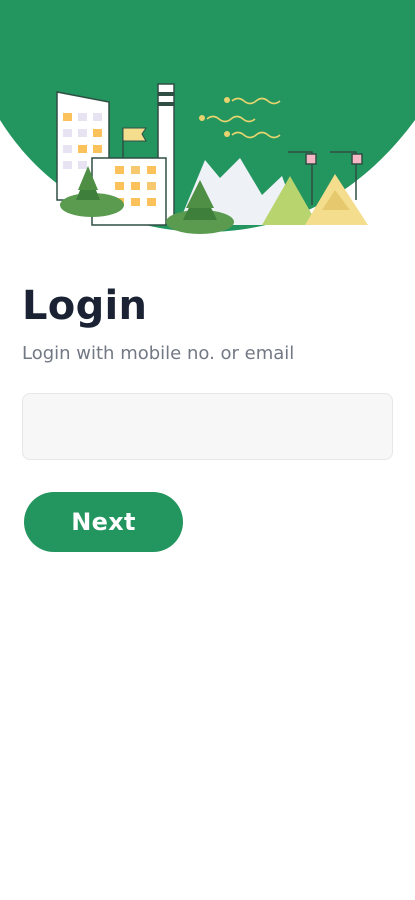 Image resolution: width=415 pixels, height=900 pixels. I want to click on page-title: Login, so click(85, 306).